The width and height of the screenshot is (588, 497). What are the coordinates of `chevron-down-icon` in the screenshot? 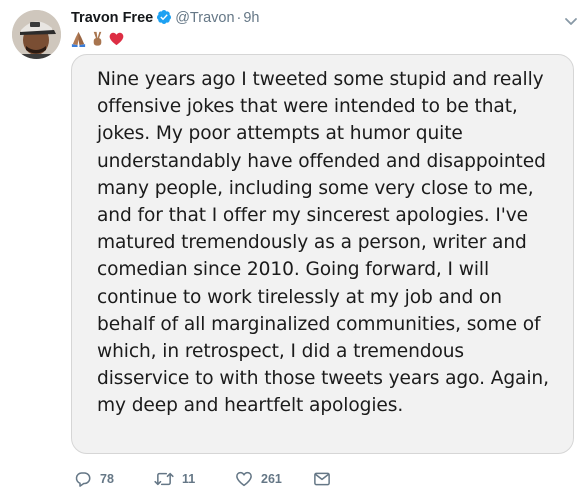 It's located at (571, 19).